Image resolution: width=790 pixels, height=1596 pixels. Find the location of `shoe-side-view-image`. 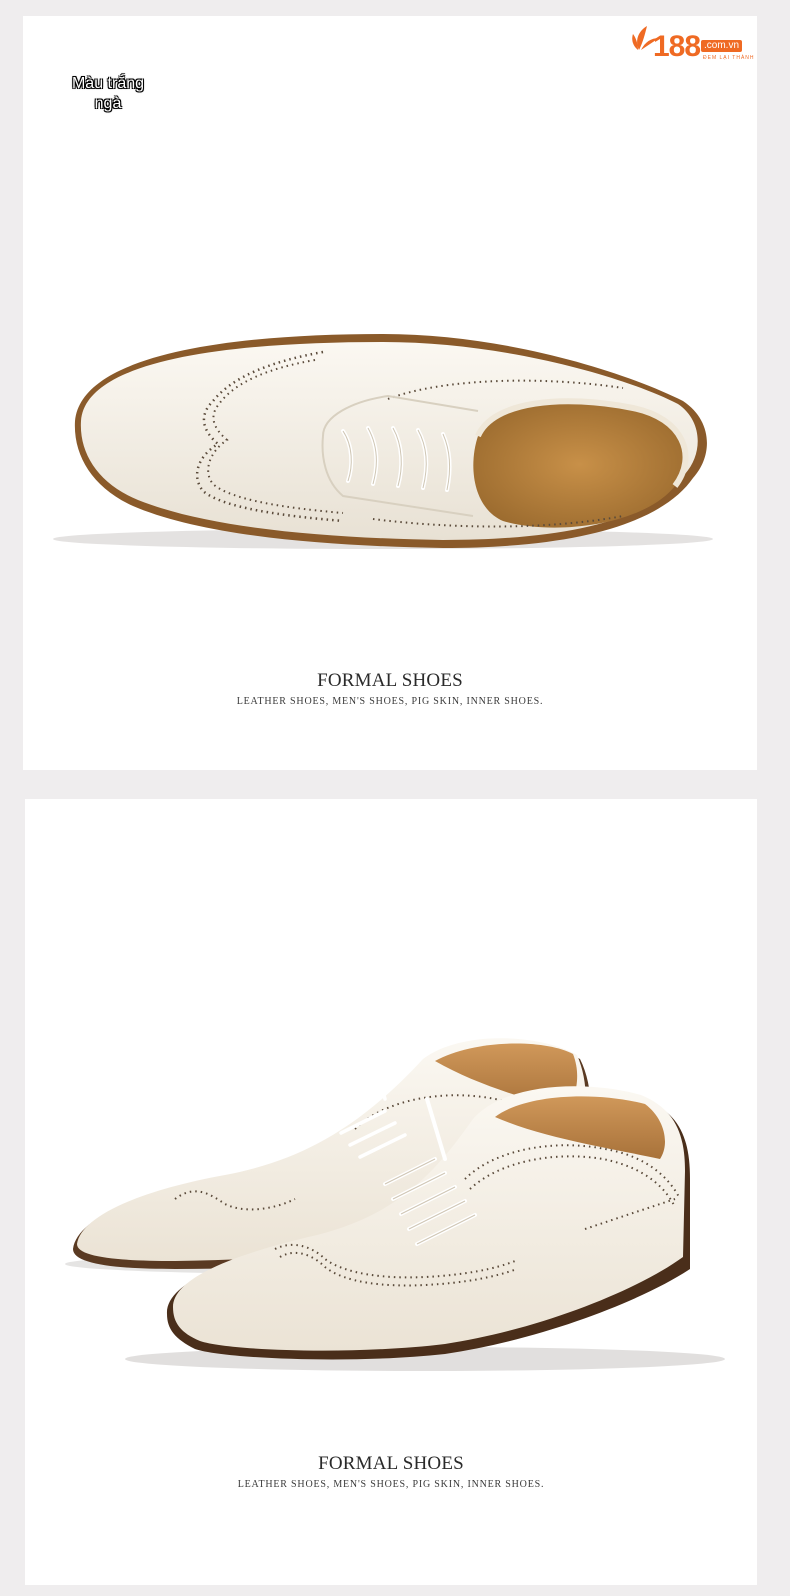

shoe-side-view-image is located at coordinates (383, 441).